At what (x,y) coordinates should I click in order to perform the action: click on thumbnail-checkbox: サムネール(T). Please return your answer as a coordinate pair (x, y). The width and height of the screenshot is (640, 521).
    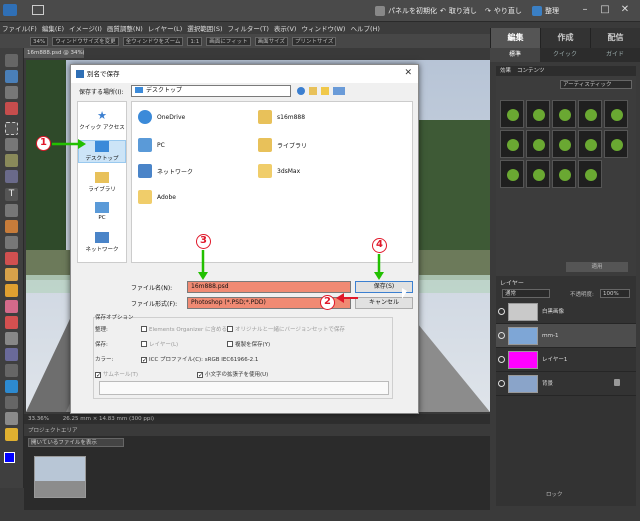
    Looking at the image, I should click on (116, 374).